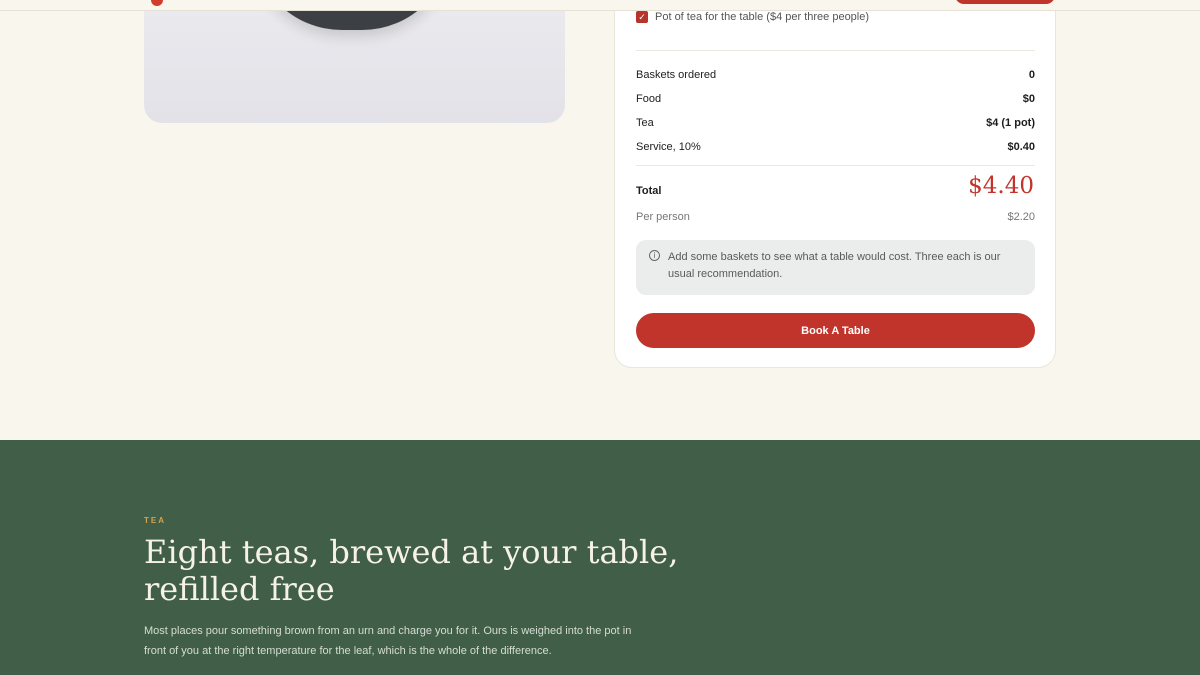  I want to click on per-person-value: $2.20, so click(1021, 217).